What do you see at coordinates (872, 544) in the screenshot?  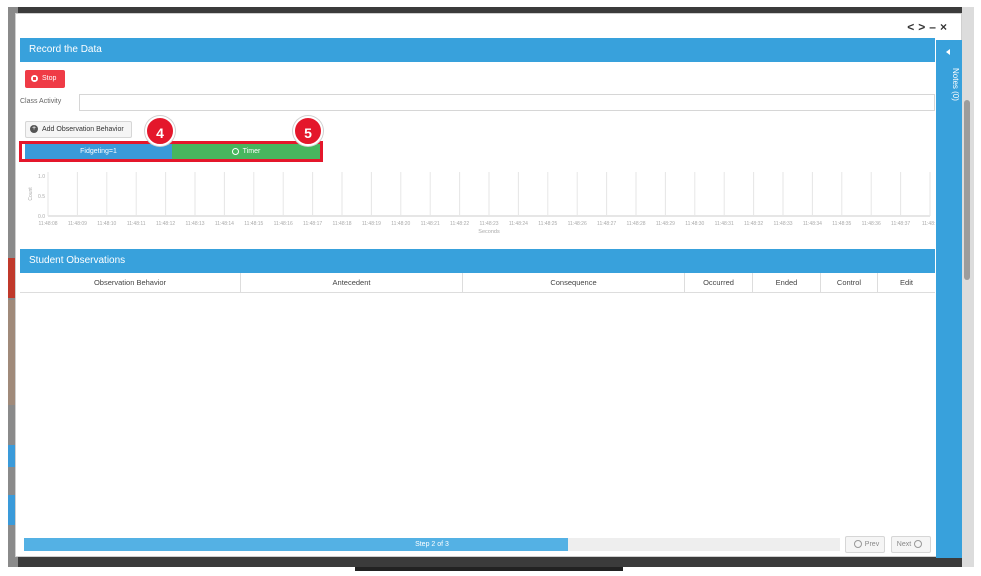 I see `prev-label: Prev` at bounding box center [872, 544].